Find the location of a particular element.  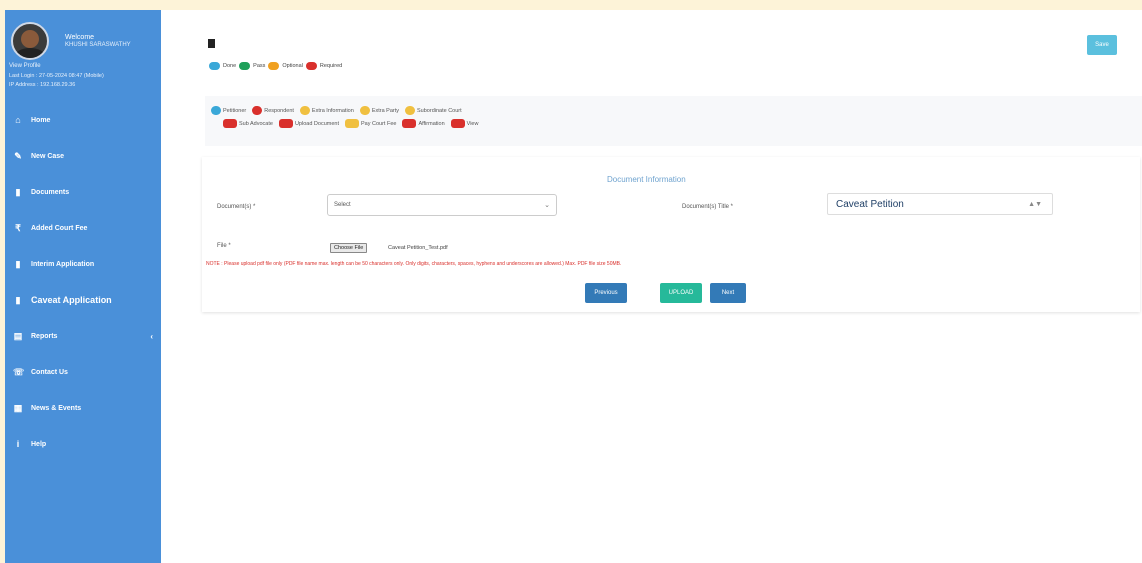

tab-extra-party: Extra Party is located at coordinates (379, 110).